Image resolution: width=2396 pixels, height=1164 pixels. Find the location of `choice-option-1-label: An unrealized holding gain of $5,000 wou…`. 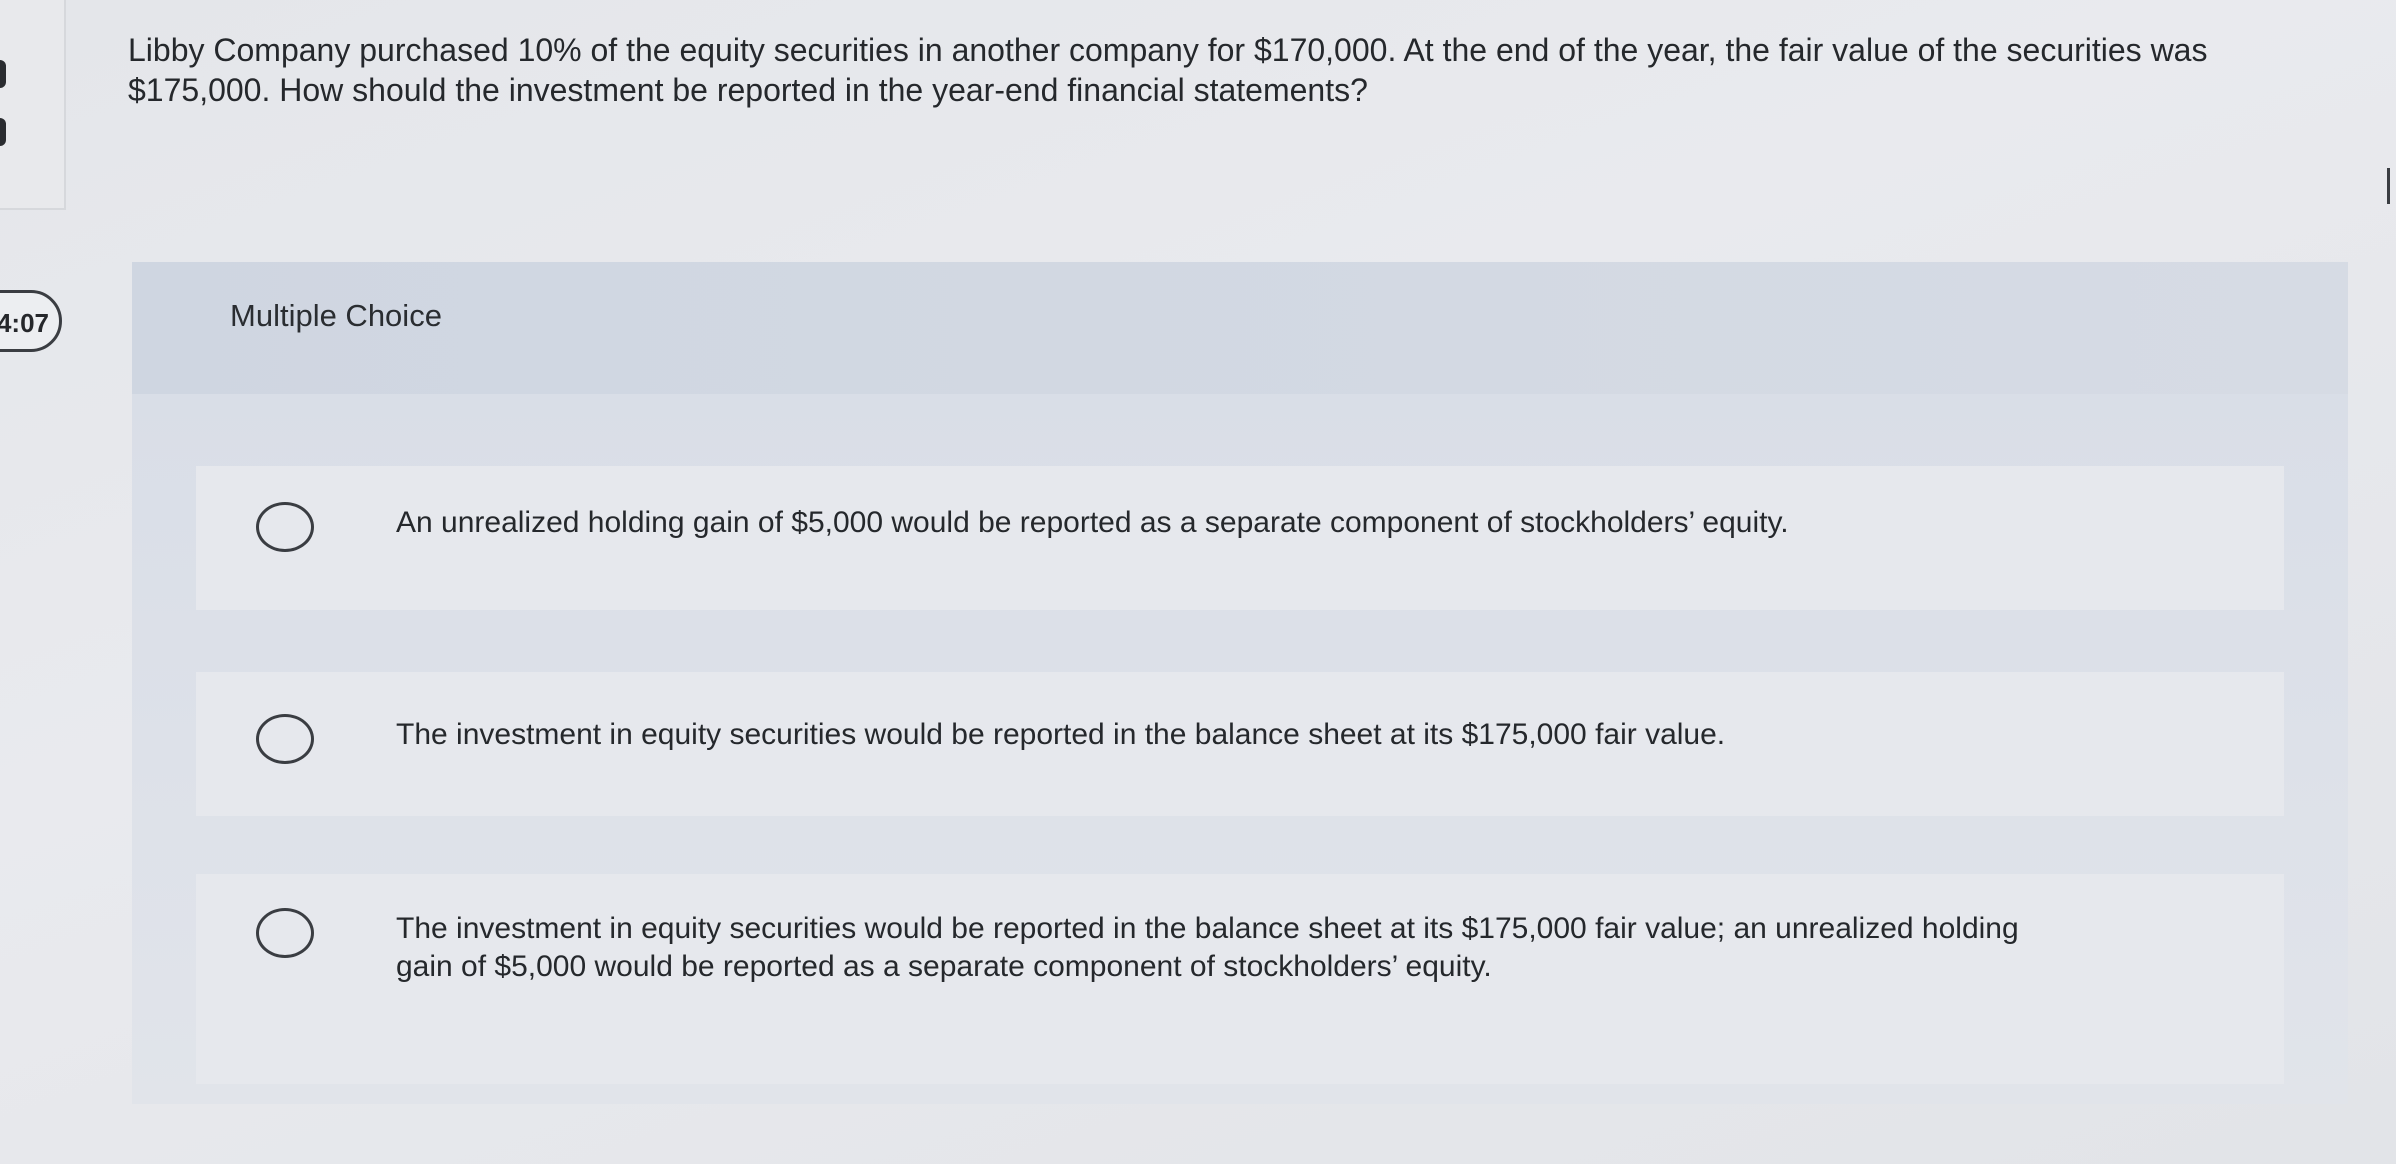

choice-option-1-label: An unrealized holding gain of $5,000 wou… is located at coordinates (1092, 522).